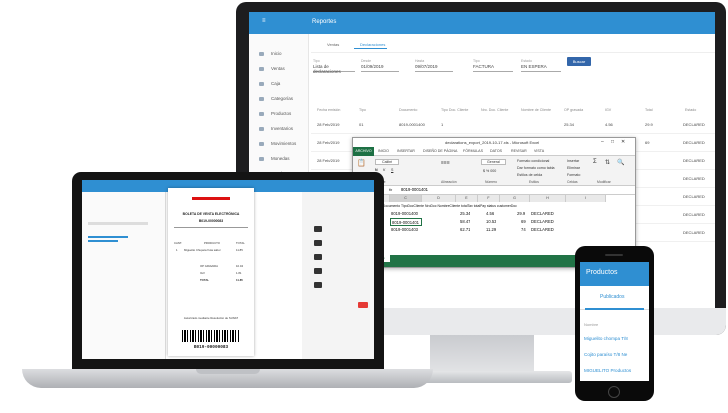 The height and width of the screenshot is (413, 728). I want to click on cell-e4: 62.71, so click(465, 230).